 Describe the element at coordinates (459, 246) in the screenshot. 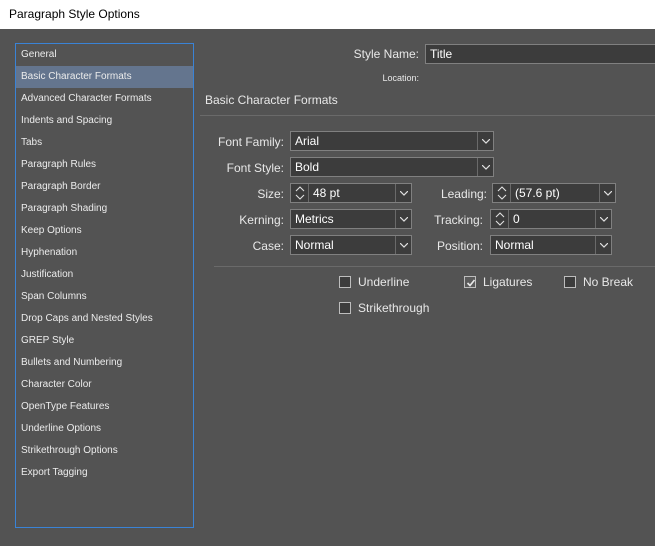

I see `position-label: Position:` at that location.